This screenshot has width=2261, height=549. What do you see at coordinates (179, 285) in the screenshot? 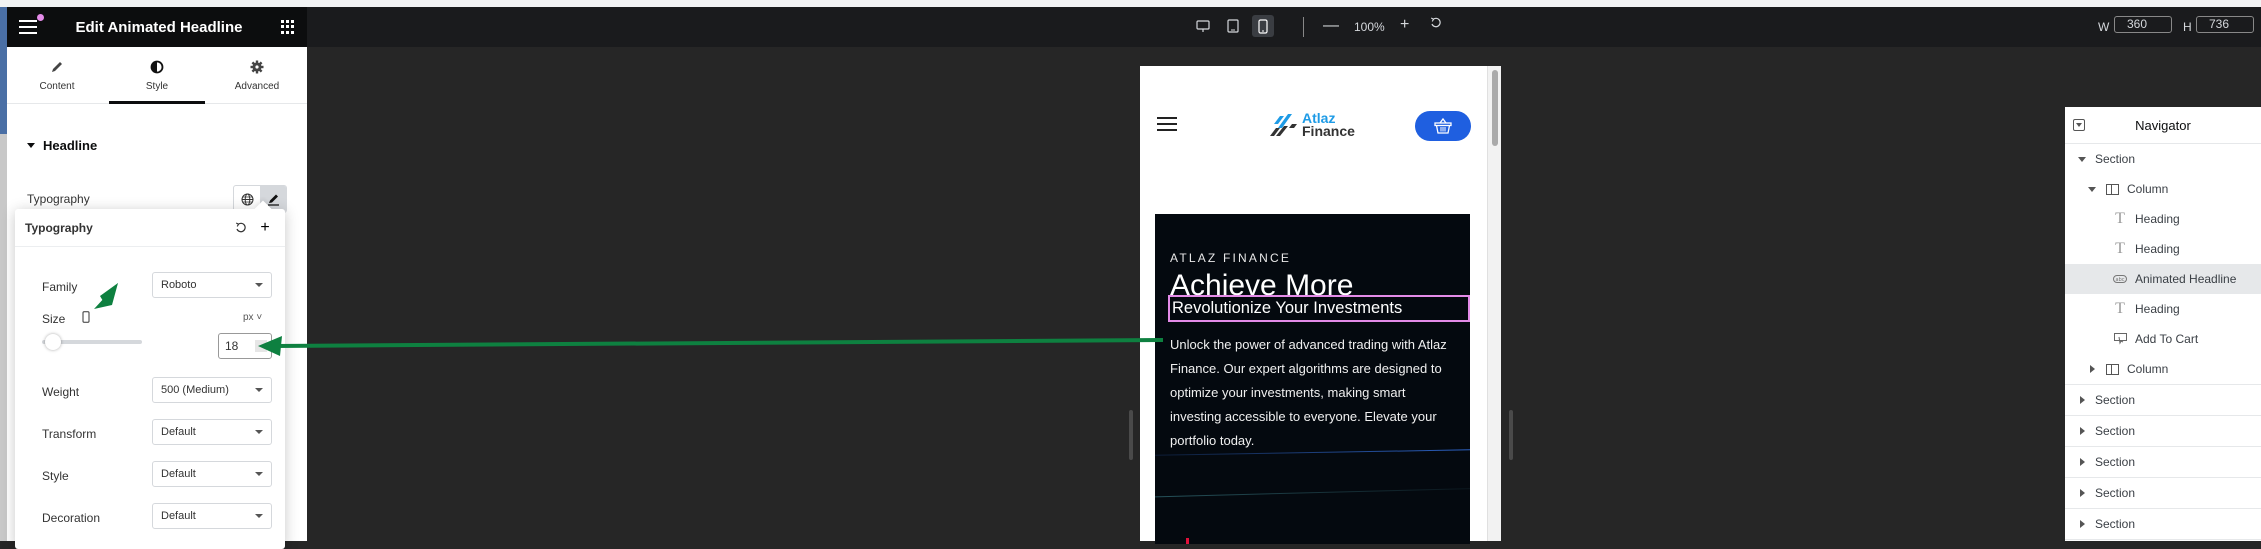
I see `family-value: Roboto` at bounding box center [179, 285].